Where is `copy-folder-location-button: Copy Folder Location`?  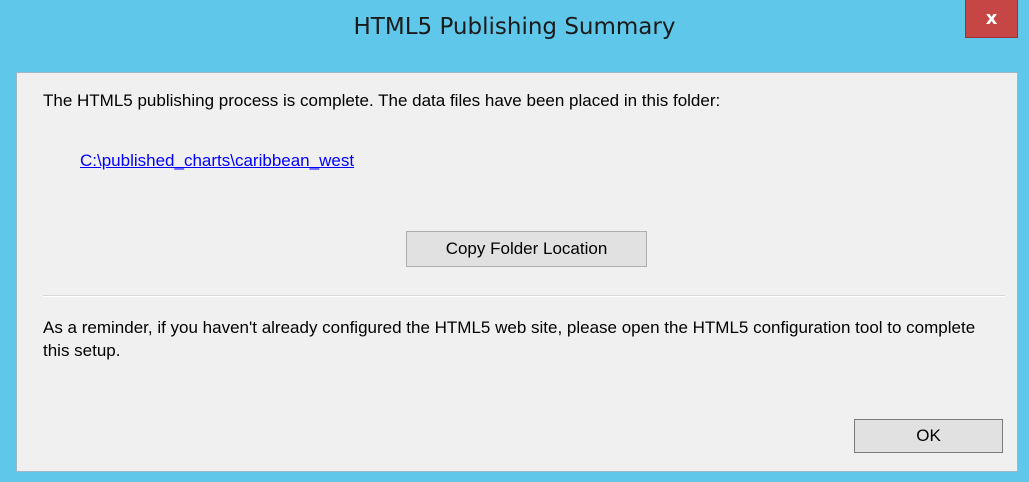 copy-folder-location-button: Copy Folder Location is located at coordinates (526, 249).